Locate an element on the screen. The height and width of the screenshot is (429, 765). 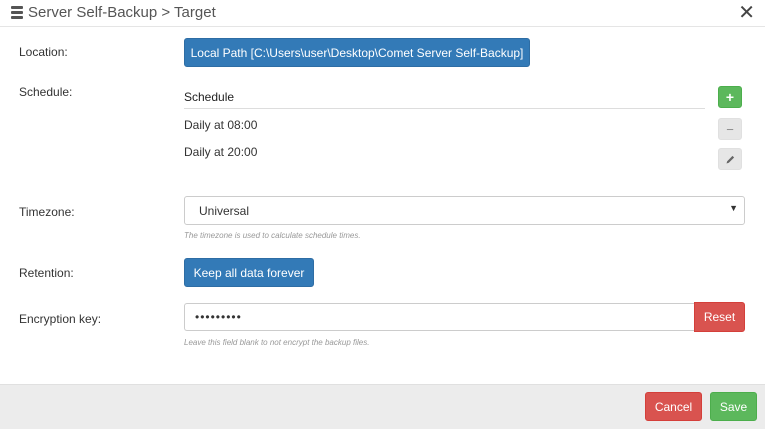
schedule-item: Daily at 20:00 is located at coordinates (220, 152).